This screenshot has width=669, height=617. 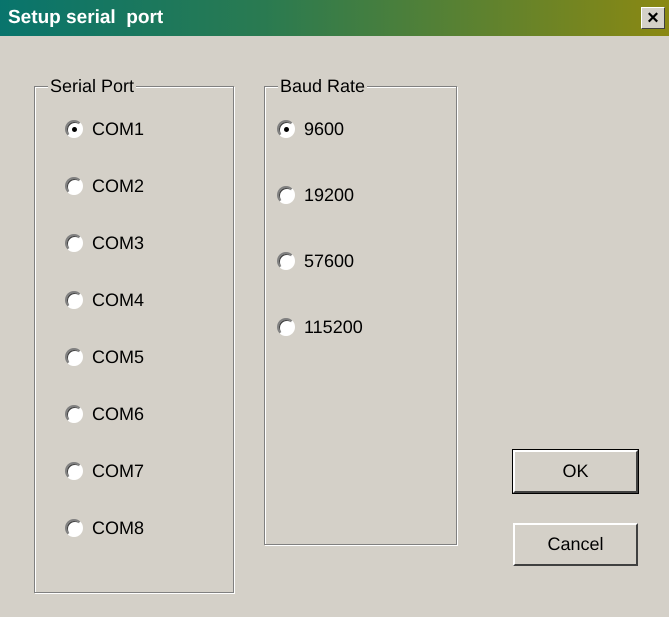 I want to click on dialog-button: Cancel, so click(x=575, y=544).